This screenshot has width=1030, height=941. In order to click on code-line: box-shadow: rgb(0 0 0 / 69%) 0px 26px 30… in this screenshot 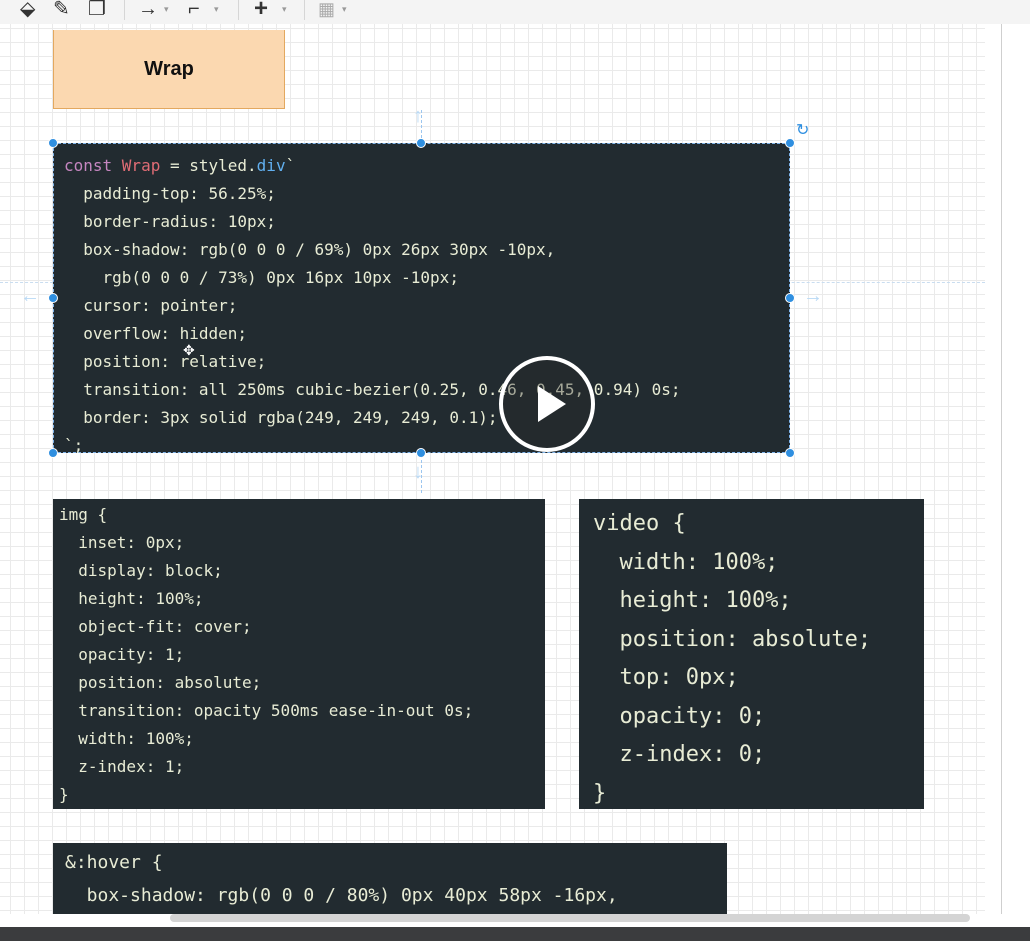, I will do `click(426, 250)`.